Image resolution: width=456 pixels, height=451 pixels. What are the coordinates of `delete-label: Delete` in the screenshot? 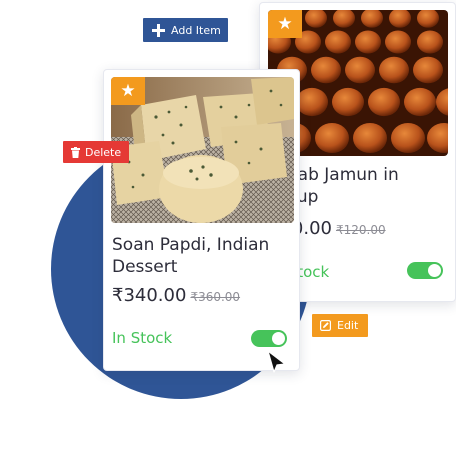 It's located at (103, 152).